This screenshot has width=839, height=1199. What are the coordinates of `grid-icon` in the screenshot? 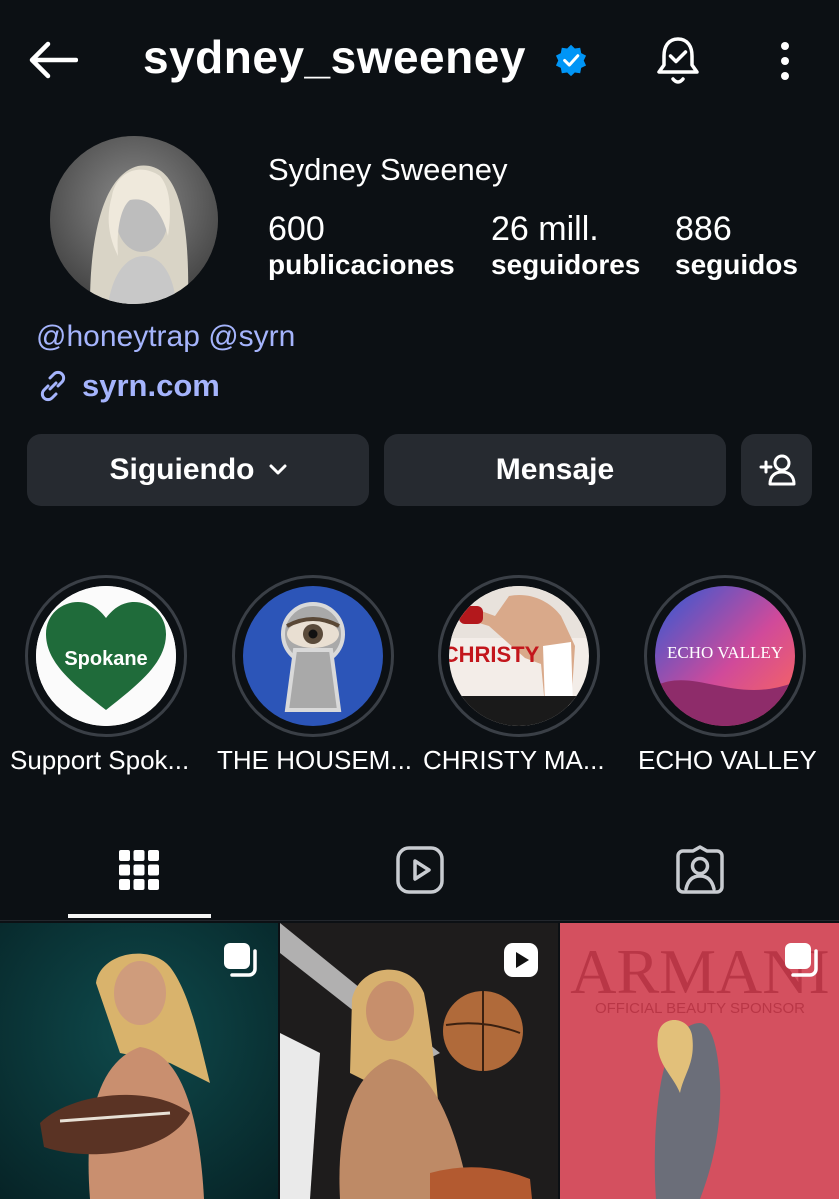 It's located at (139, 870).